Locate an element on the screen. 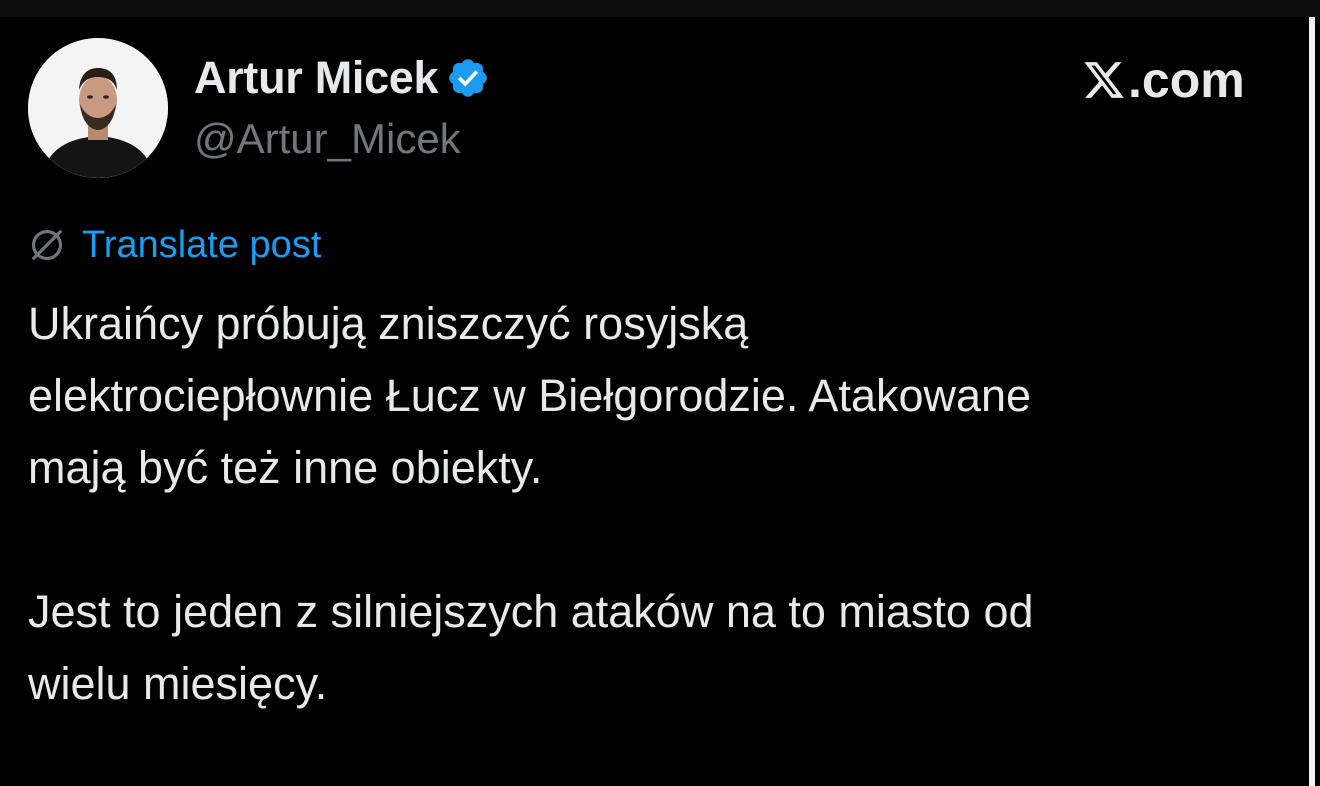  translate-row: Translate post is located at coordinates (174, 245).